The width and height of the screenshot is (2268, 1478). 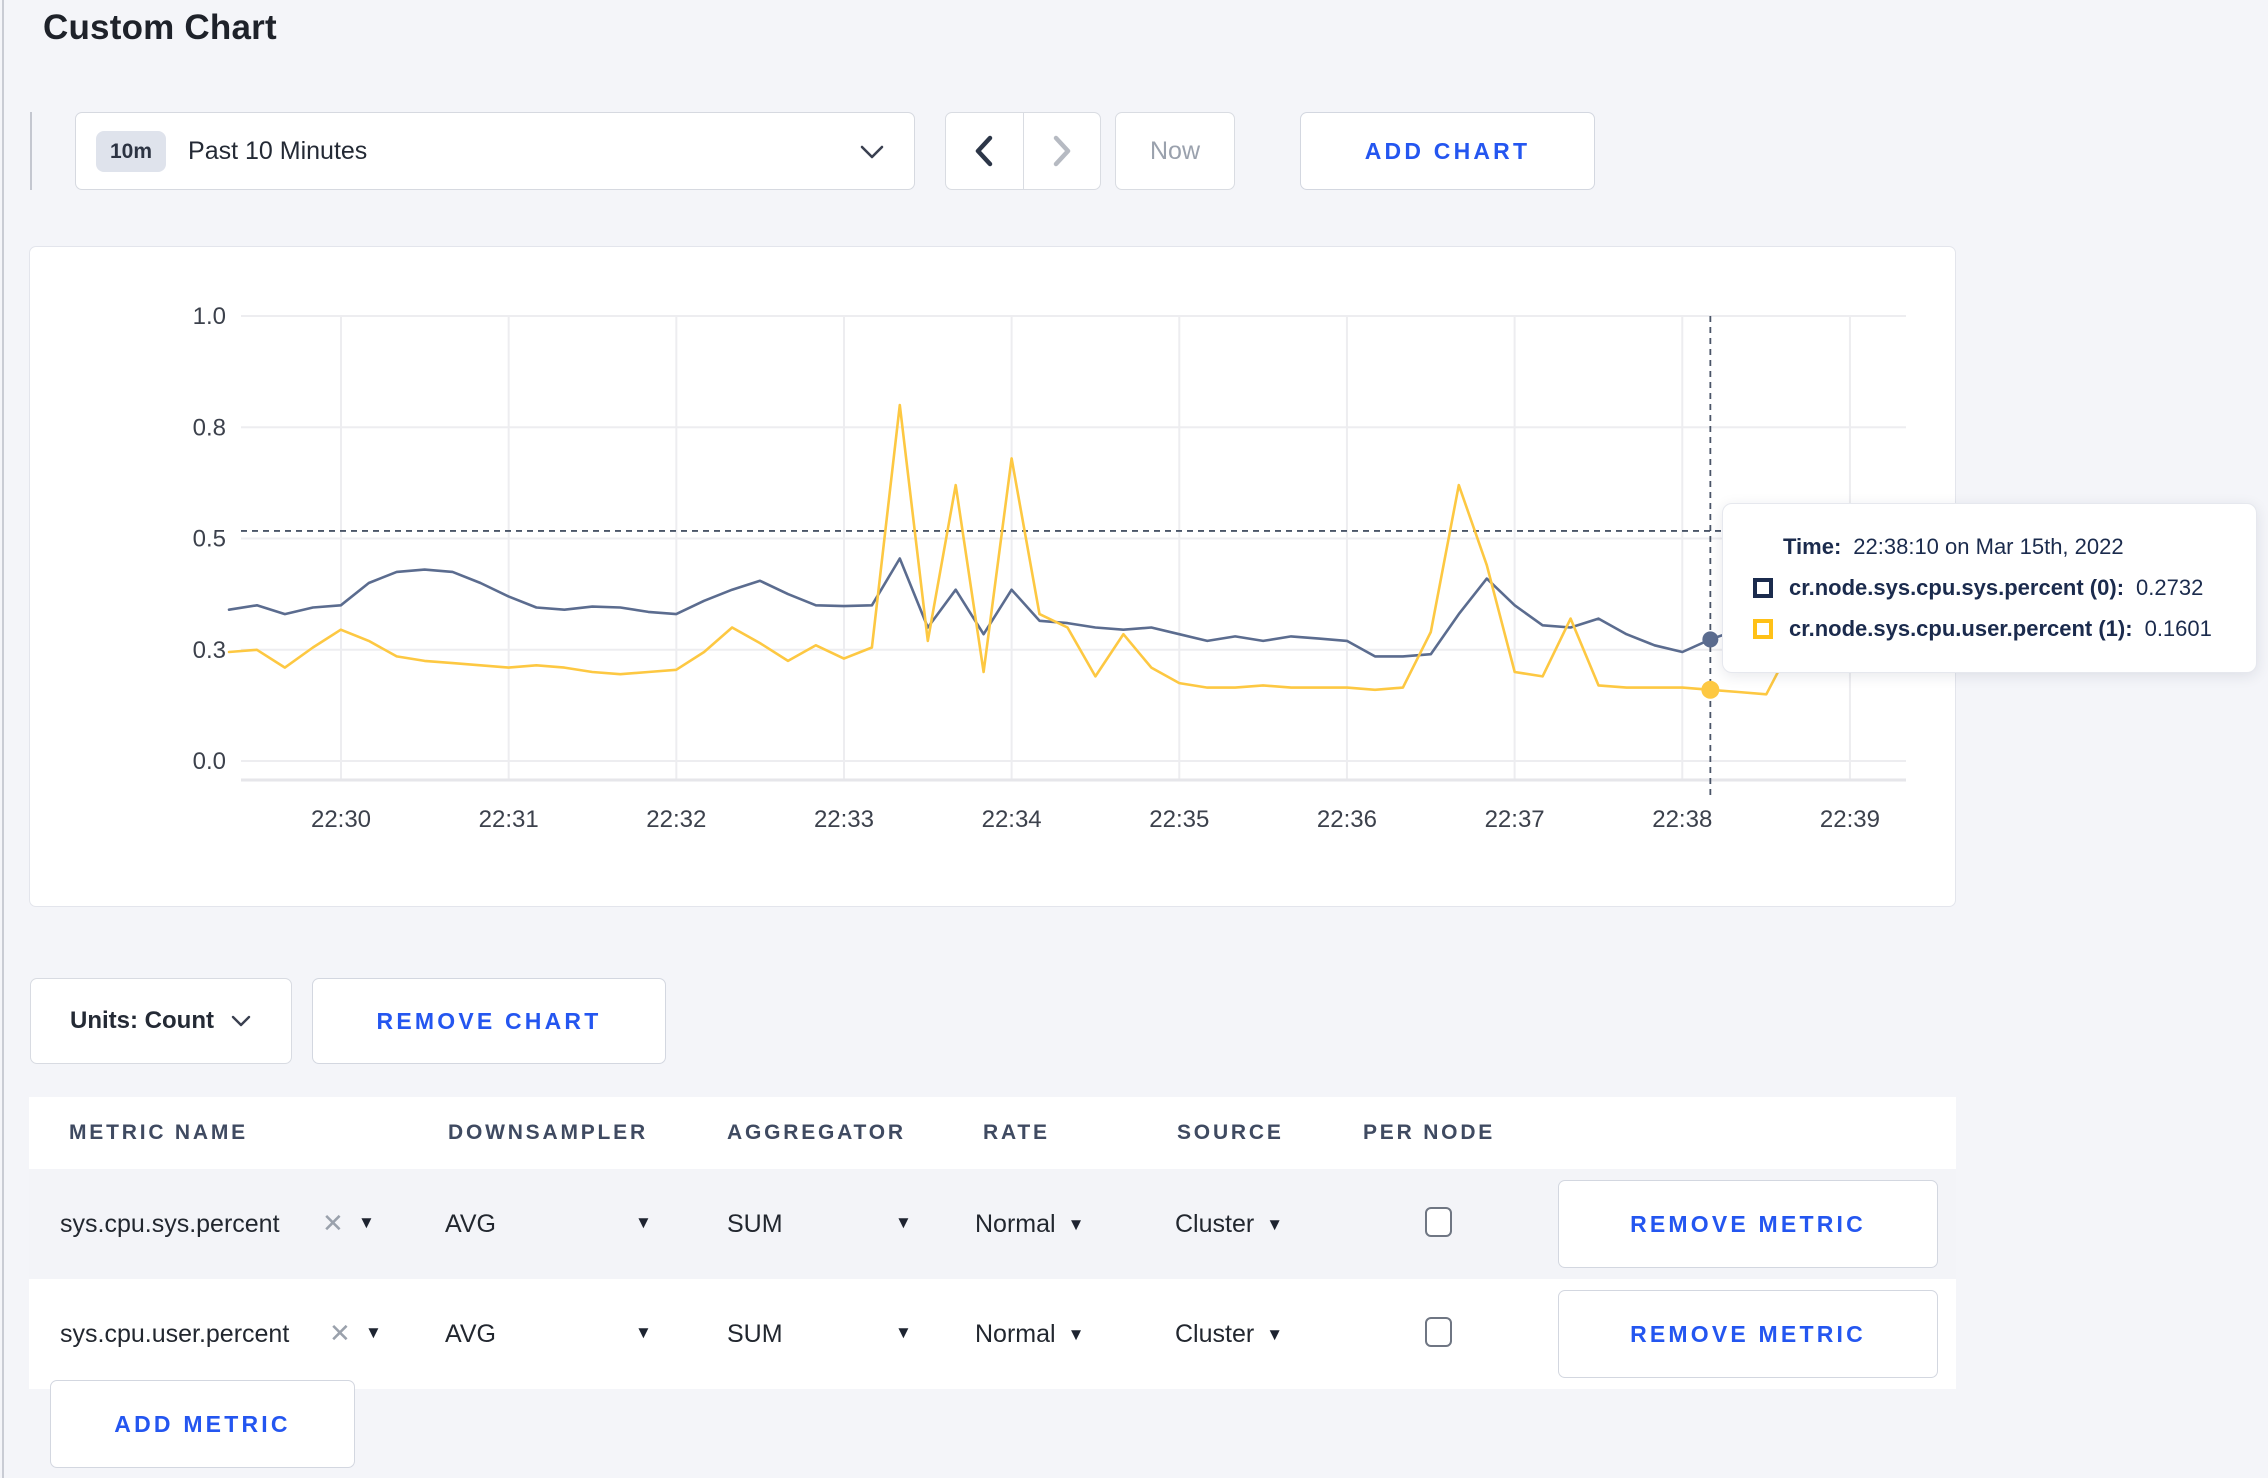 I want to click on svg-text: 22:38, so click(x=1682, y=819).